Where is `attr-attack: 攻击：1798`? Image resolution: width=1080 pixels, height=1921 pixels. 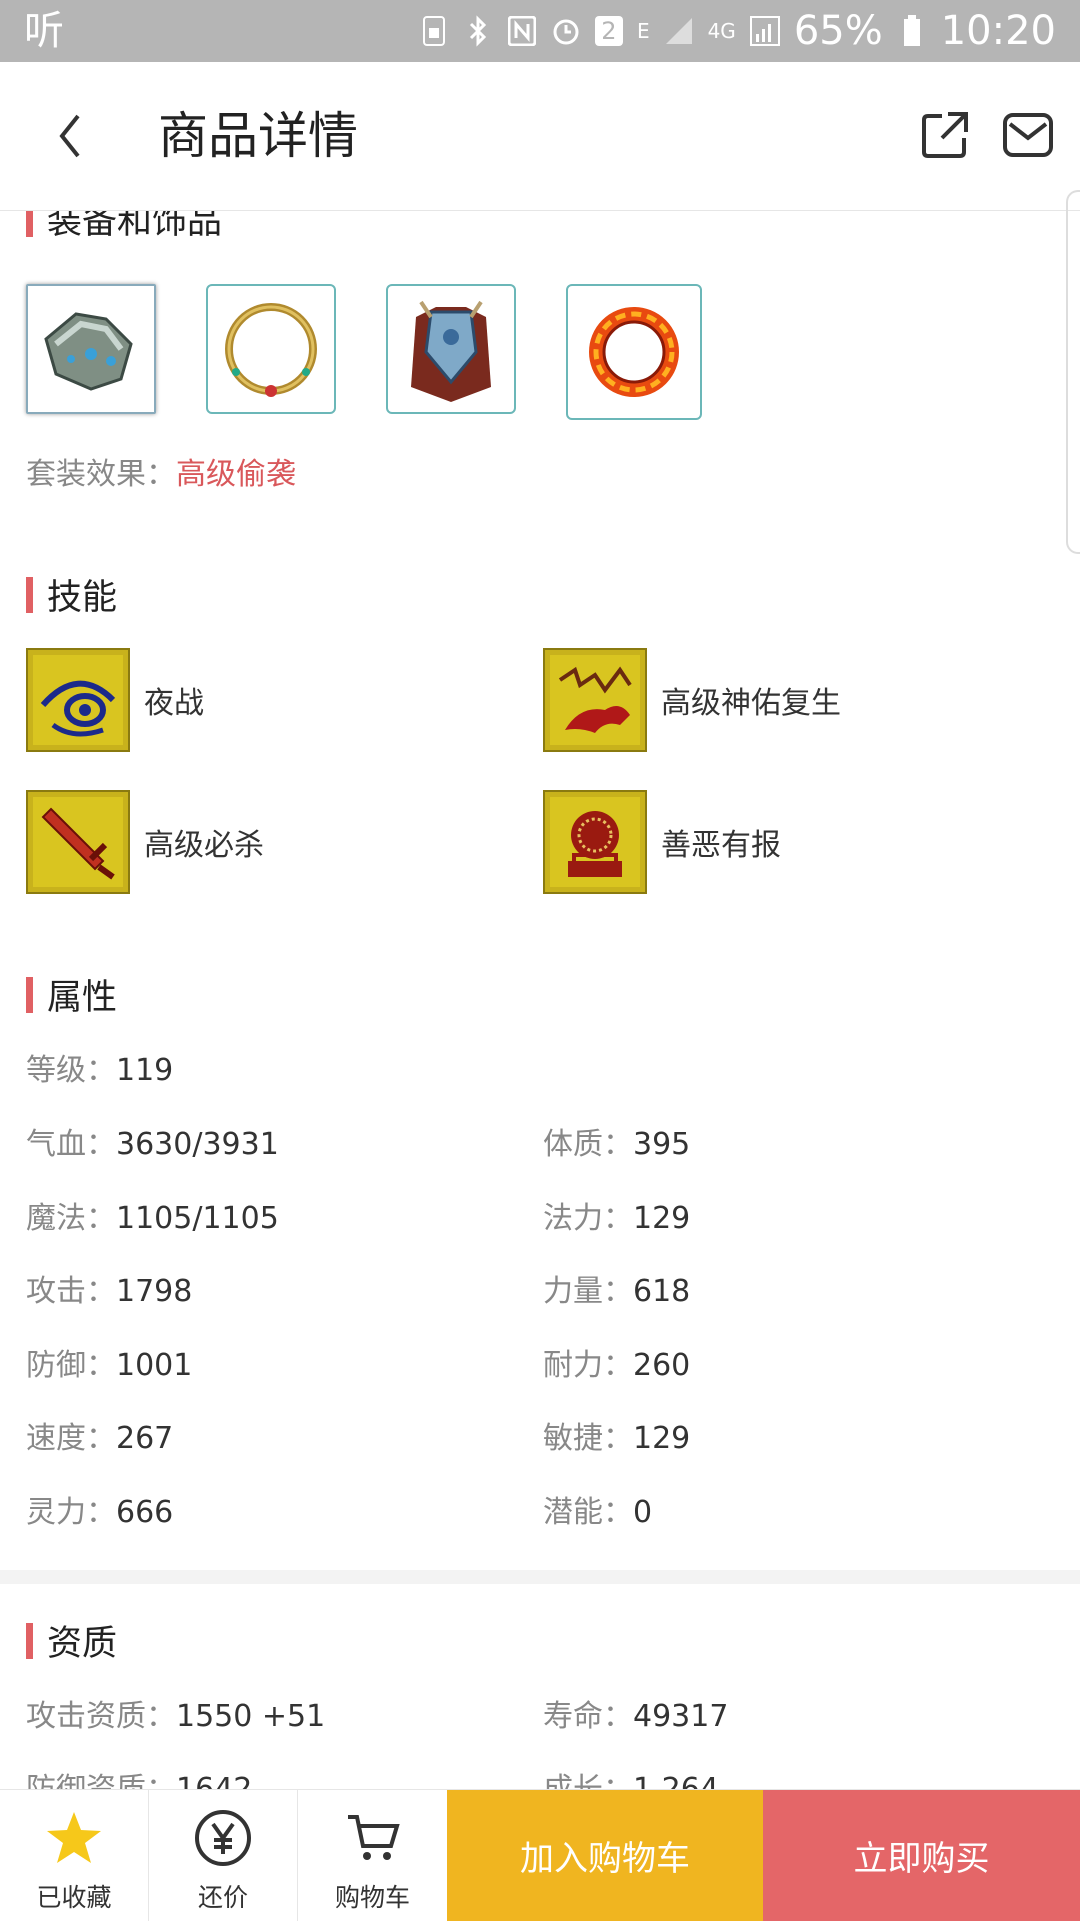 attr-attack: 攻击：1798 is located at coordinates (109, 1288).